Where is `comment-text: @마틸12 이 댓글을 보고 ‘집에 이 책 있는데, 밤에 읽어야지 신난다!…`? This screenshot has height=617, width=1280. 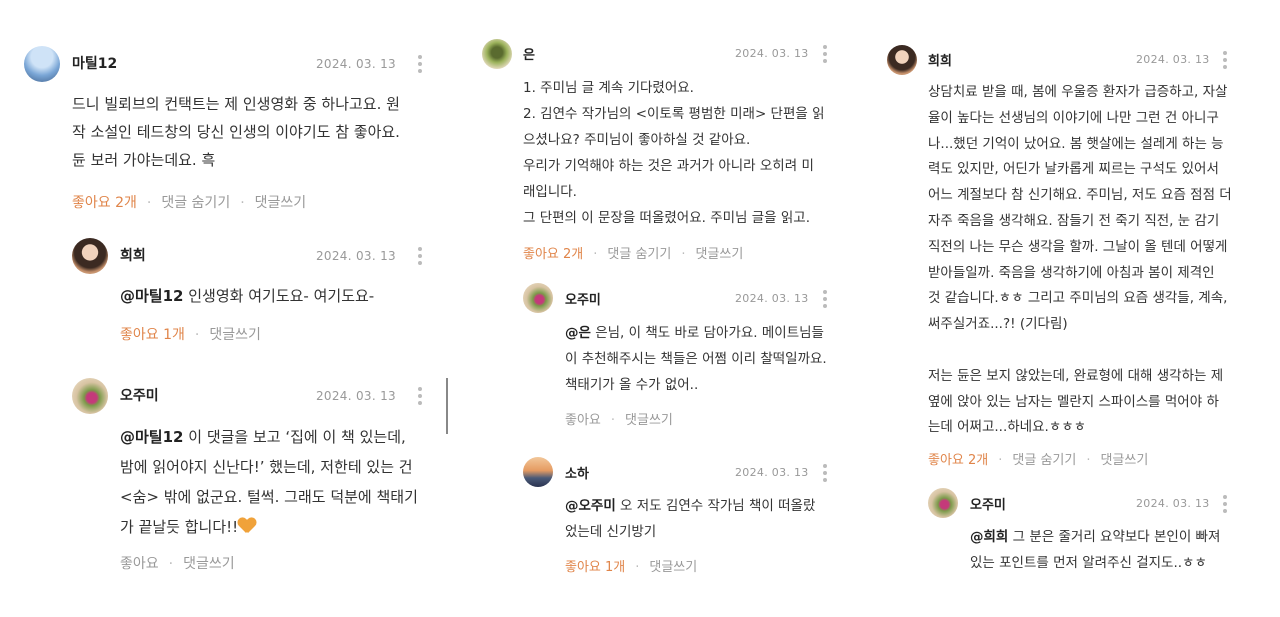 comment-text: @마틸12 이 댓글을 보고 ‘집에 이 책 있는데, 밤에 읽어야지 신난다!… is located at coordinates (269, 482).